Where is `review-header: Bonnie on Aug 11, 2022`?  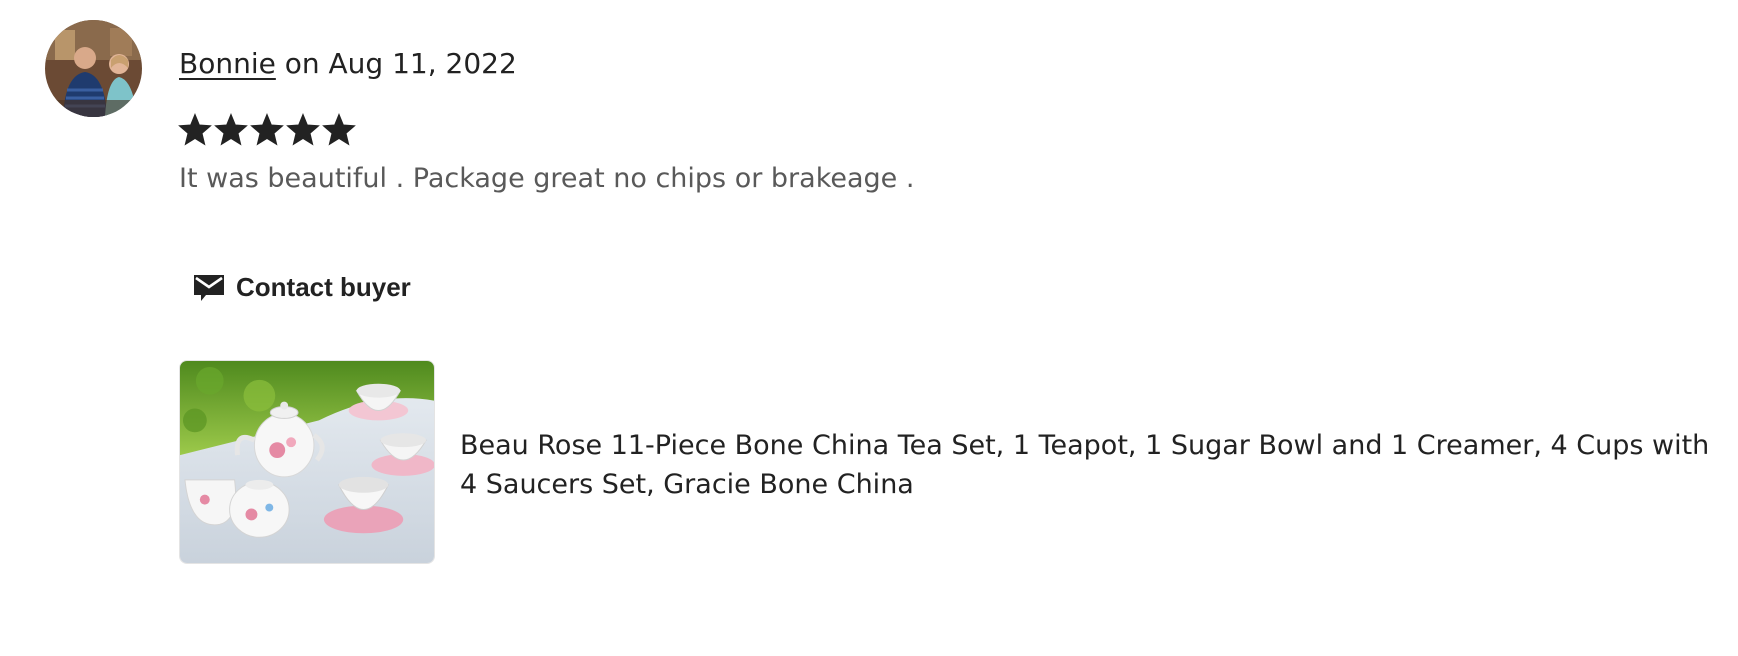 review-header: Bonnie on Aug 11, 2022 is located at coordinates (348, 64).